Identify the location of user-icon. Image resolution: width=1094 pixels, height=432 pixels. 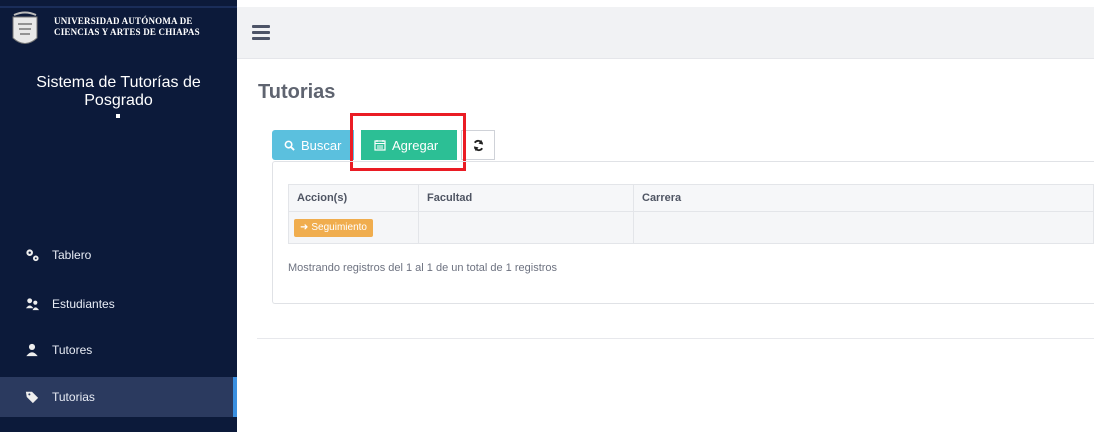
(32, 350).